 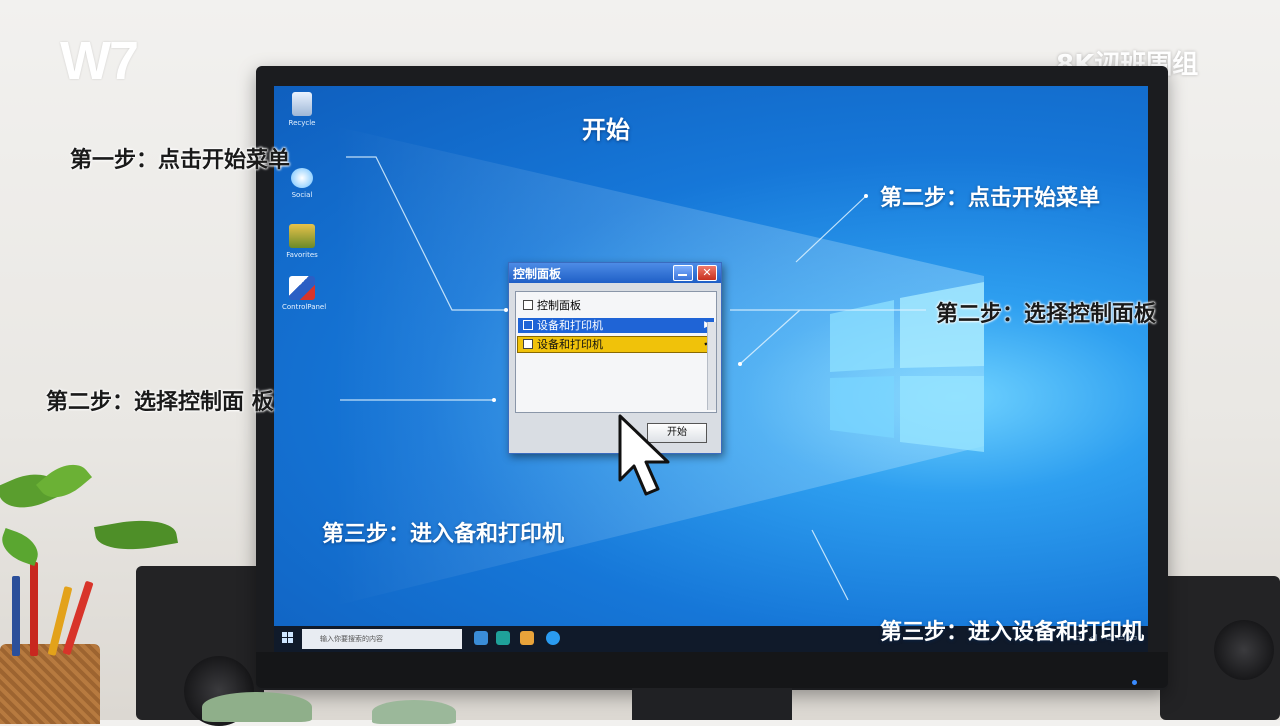 What do you see at coordinates (990, 198) in the screenshot?
I see `annotation-step2-right-a: 第二步：点击开始菜单` at bounding box center [990, 198].